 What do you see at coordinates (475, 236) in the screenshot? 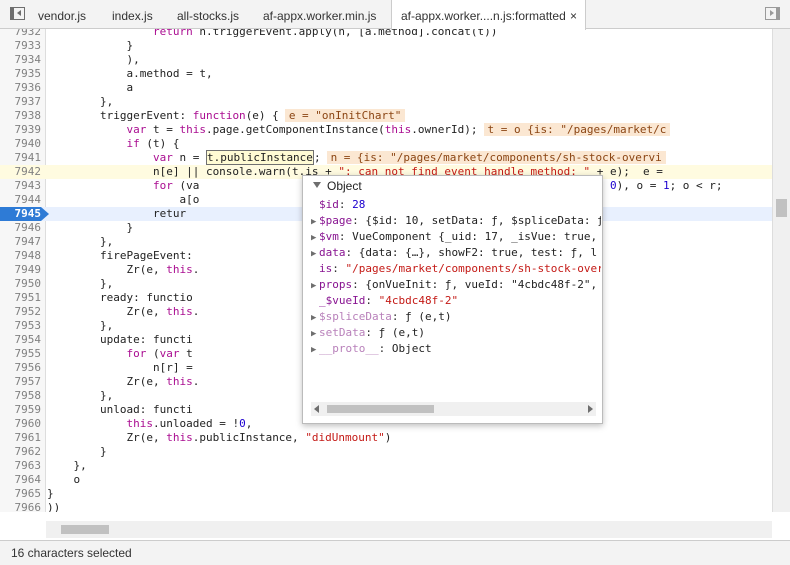
I see `property-value: VueComponent {_uid: 17, _isVue: true,` at bounding box center [475, 236].